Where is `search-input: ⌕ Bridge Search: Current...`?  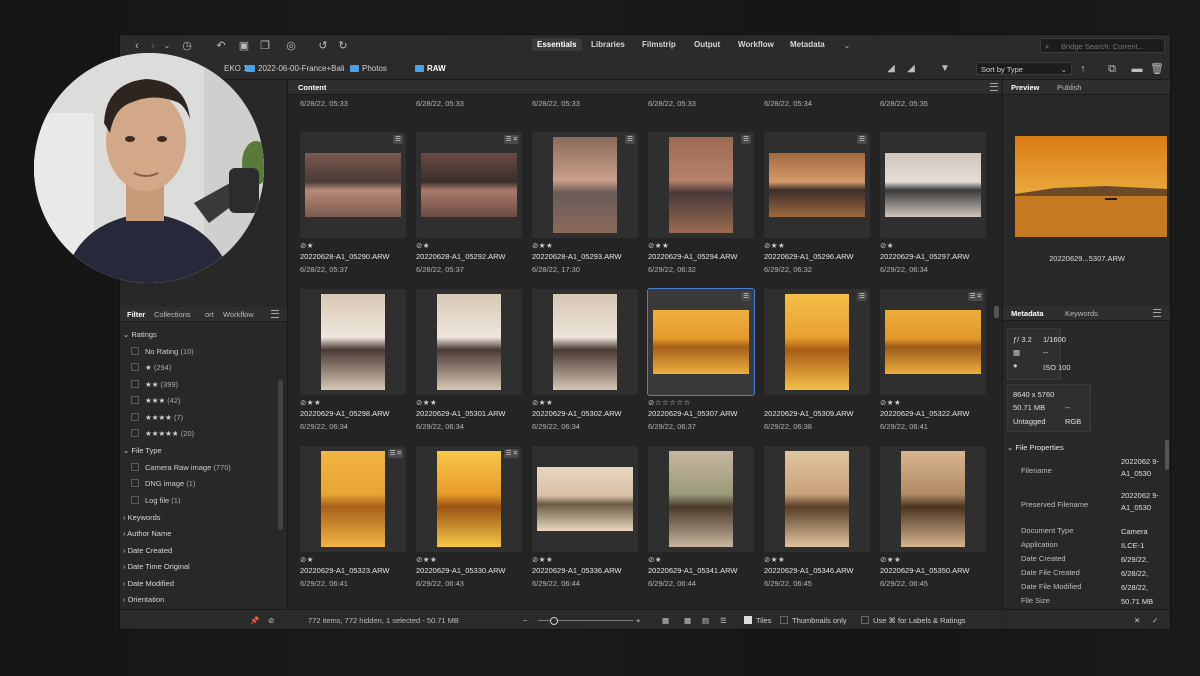 search-input: ⌕ Bridge Search: Current... is located at coordinates (1102, 45).